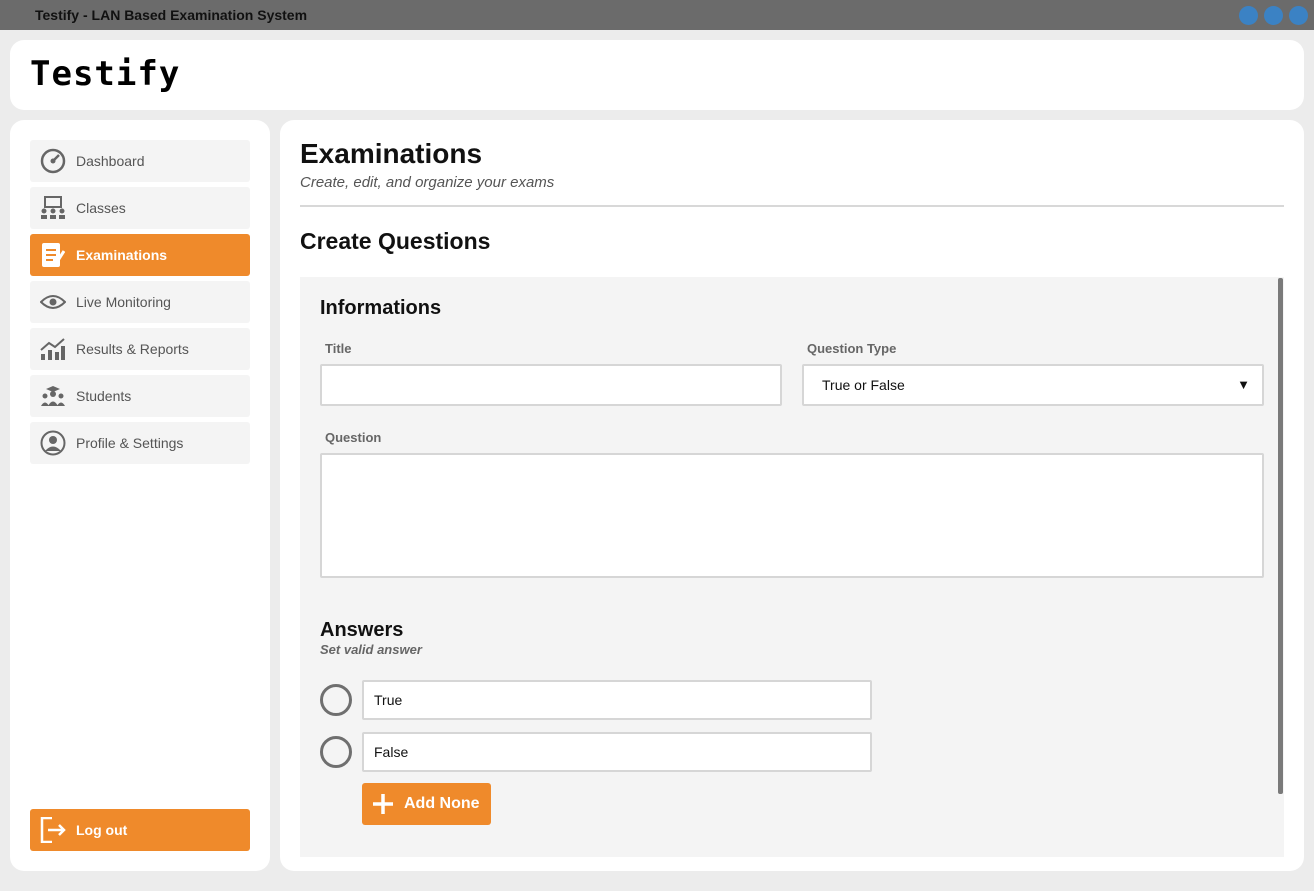 Image resolution: width=1314 pixels, height=891 pixels. I want to click on section-title: Create Questions, so click(395, 241).